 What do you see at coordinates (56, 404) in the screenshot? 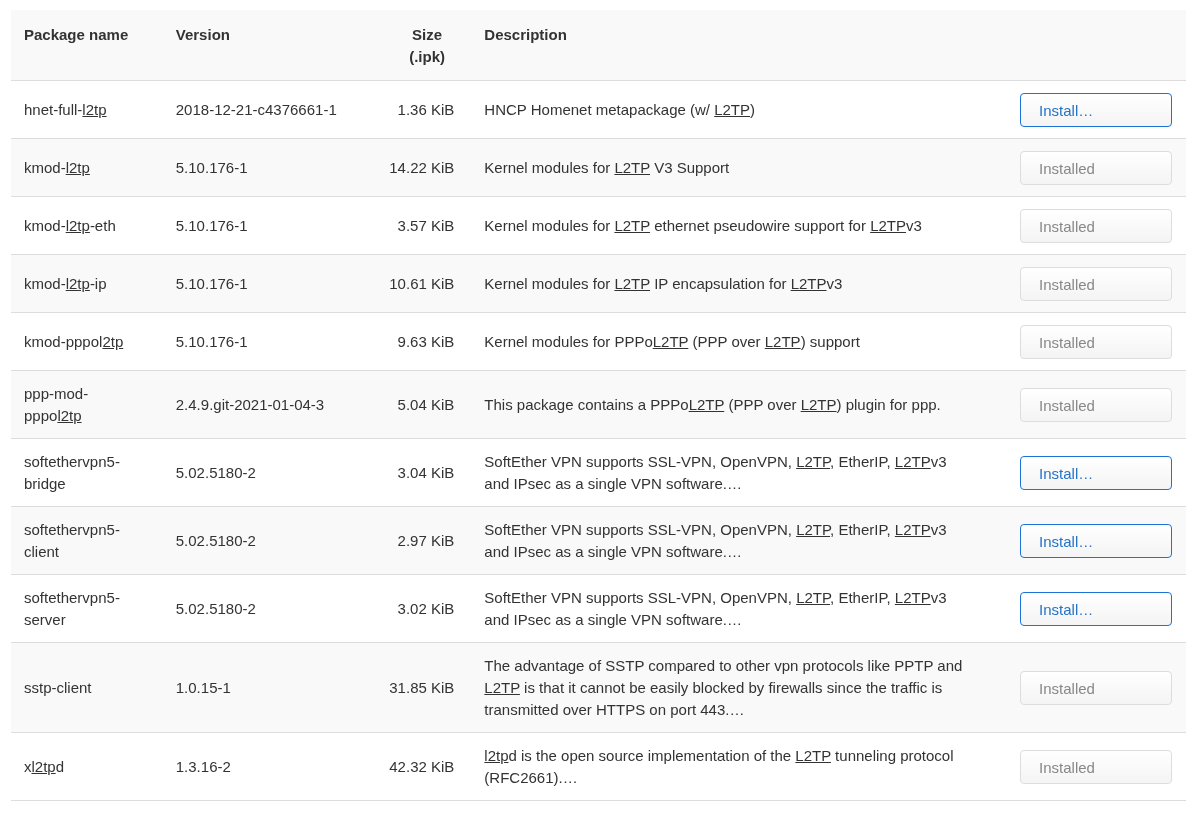
I see `package-name: ppp-mod-pppol2tp` at bounding box center [56, 404].